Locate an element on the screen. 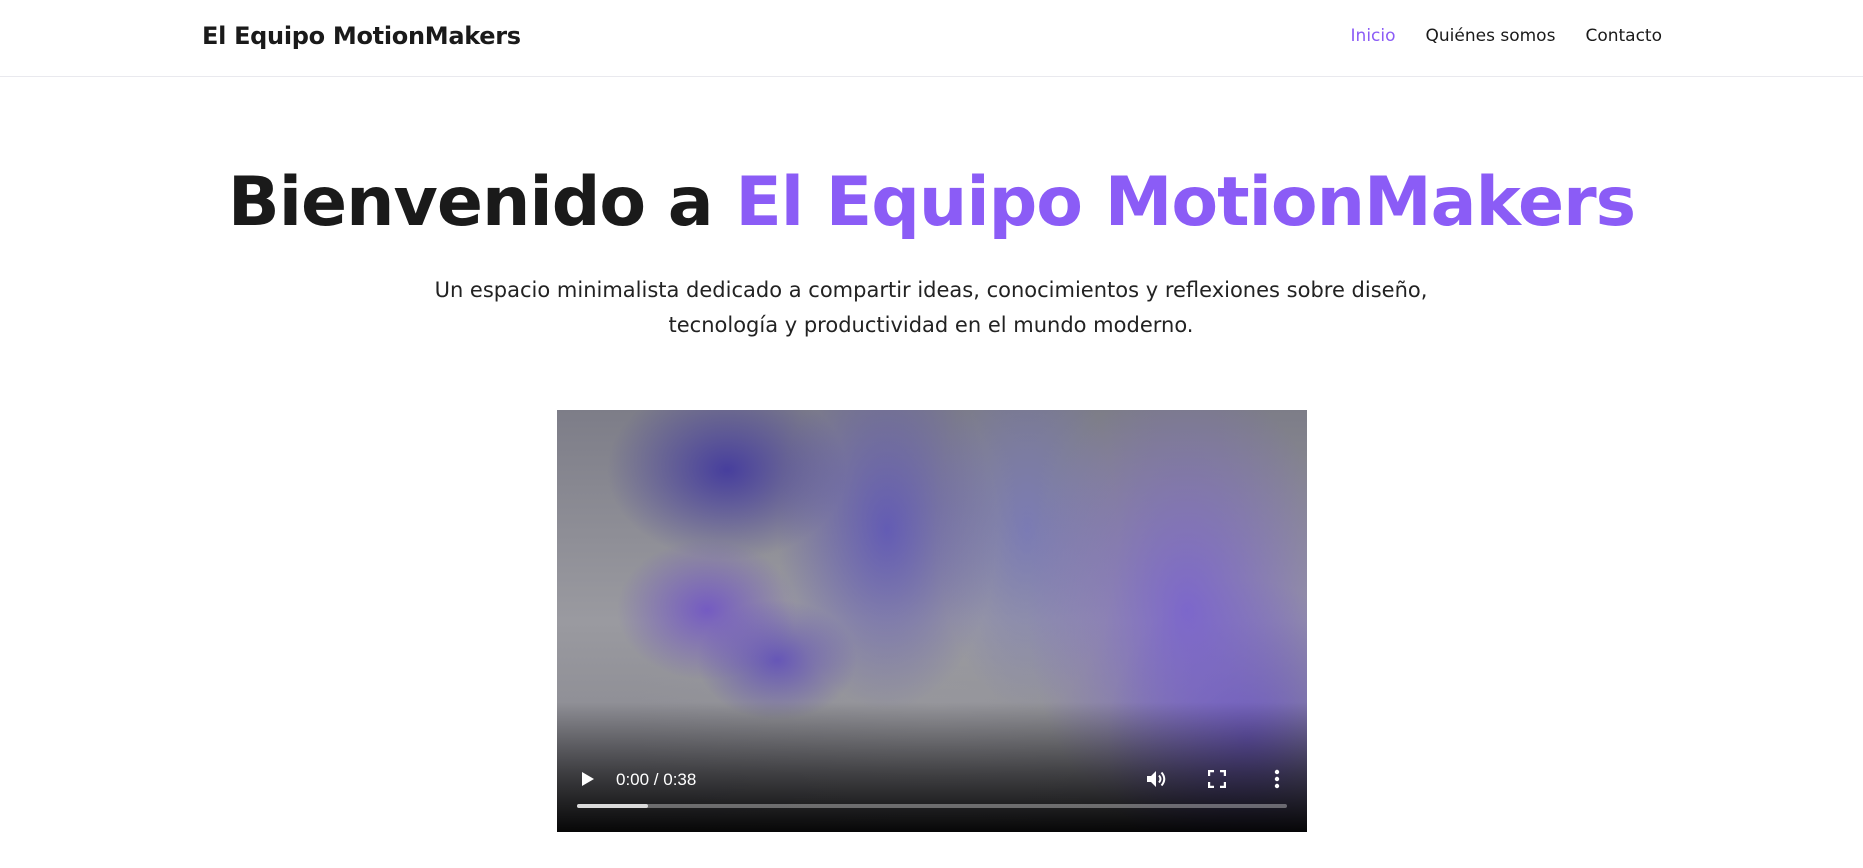 Image resolution: width=1863 pixels, height=868 pixels. more-options-button is located at coordinates (1277, 781).